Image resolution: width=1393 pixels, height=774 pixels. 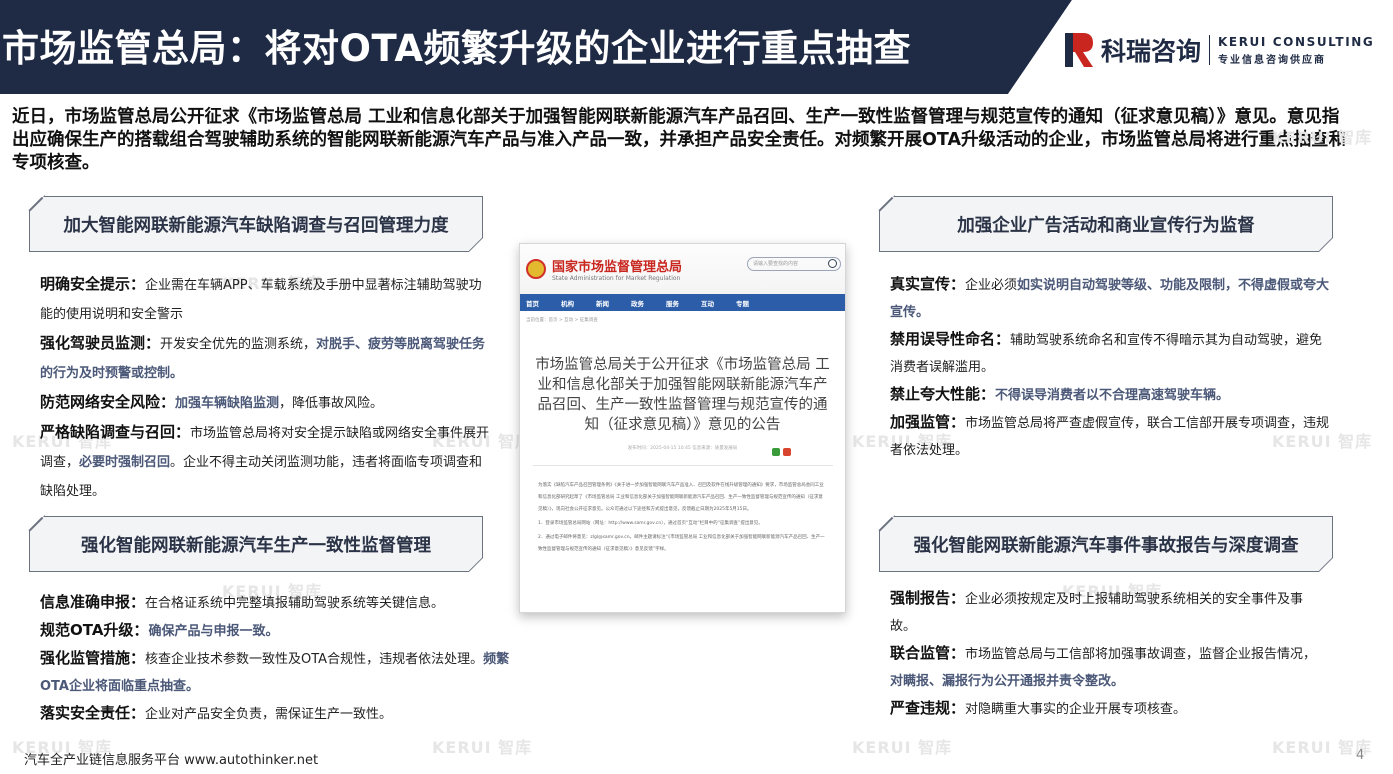 I want to click on weibo-icon, so click(x=787, y=452).